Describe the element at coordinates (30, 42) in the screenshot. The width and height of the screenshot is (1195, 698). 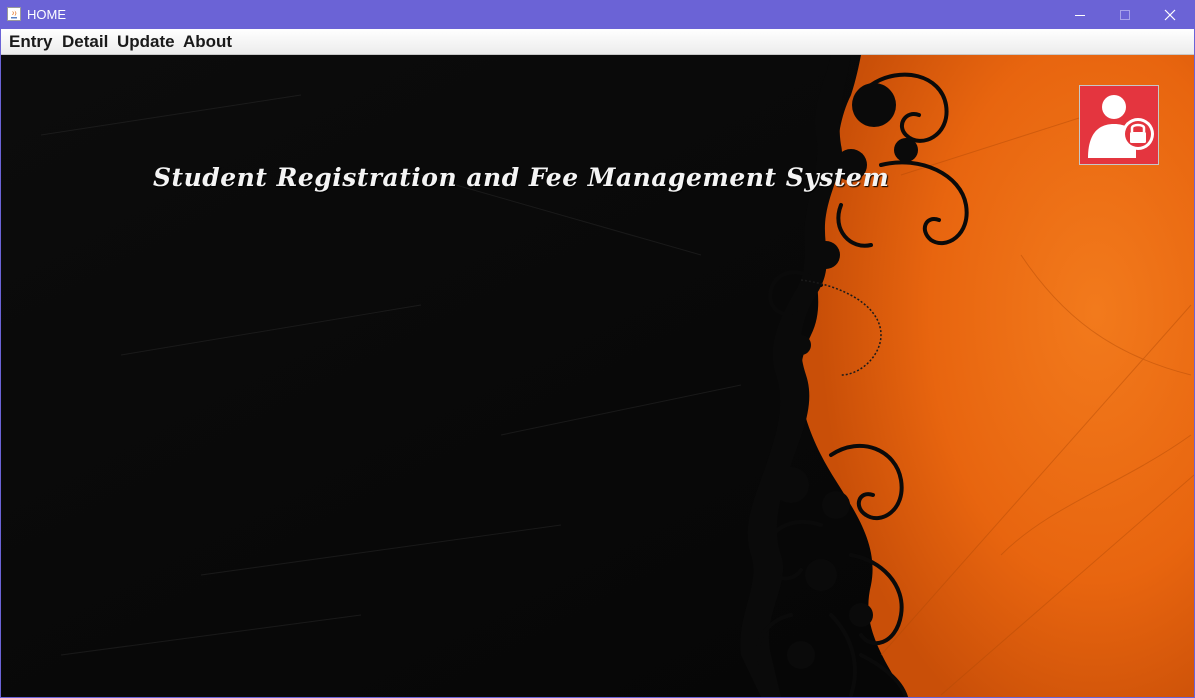
I see `menu-entry: Entry` at that location.